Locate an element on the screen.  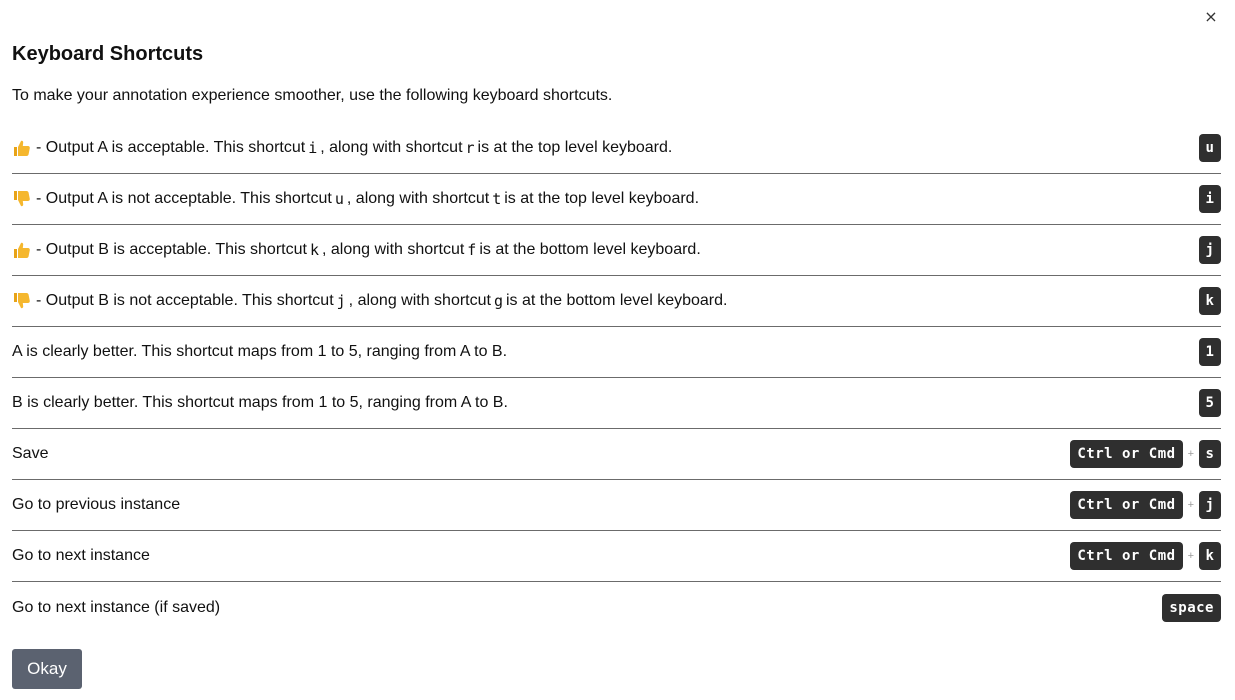
key-badge: 1 is located at coordinates (1210, 352).